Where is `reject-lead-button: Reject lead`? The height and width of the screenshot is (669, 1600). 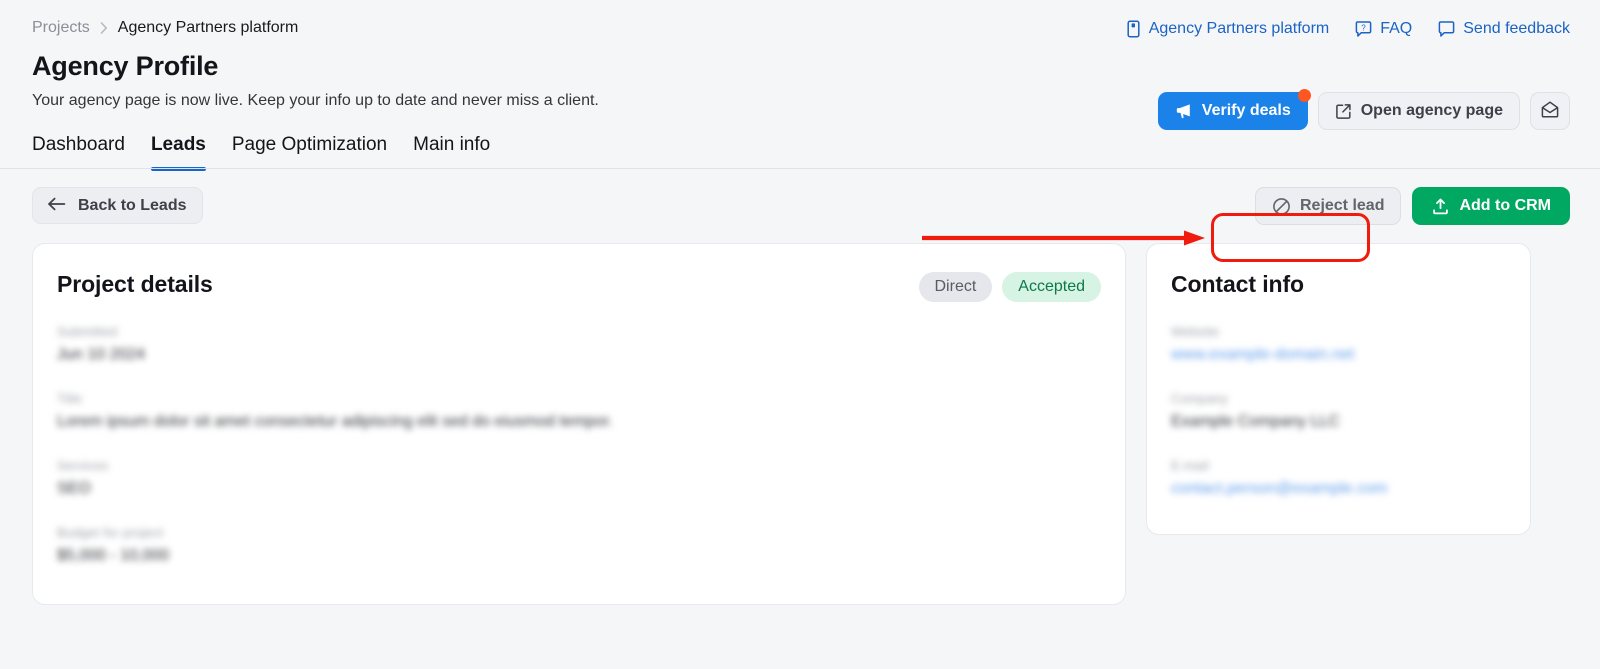 reject-lead-button: Reject lead is located at coordinates (1328, 206).